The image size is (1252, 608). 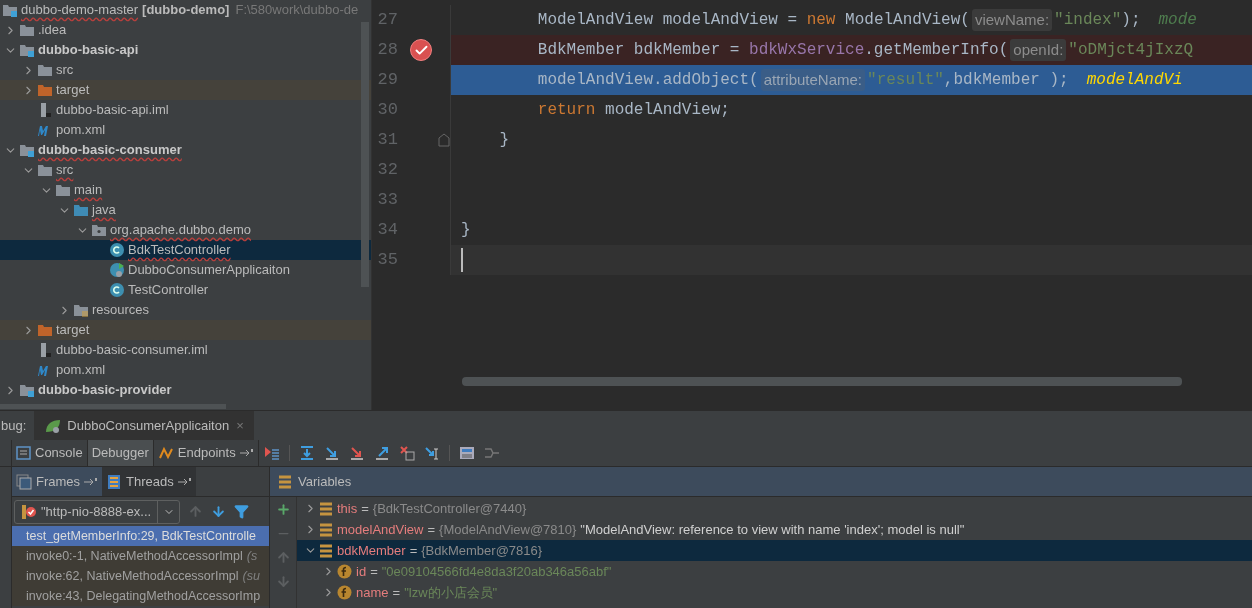 I want to click on variable-name: this, so click(x=347, y=508).